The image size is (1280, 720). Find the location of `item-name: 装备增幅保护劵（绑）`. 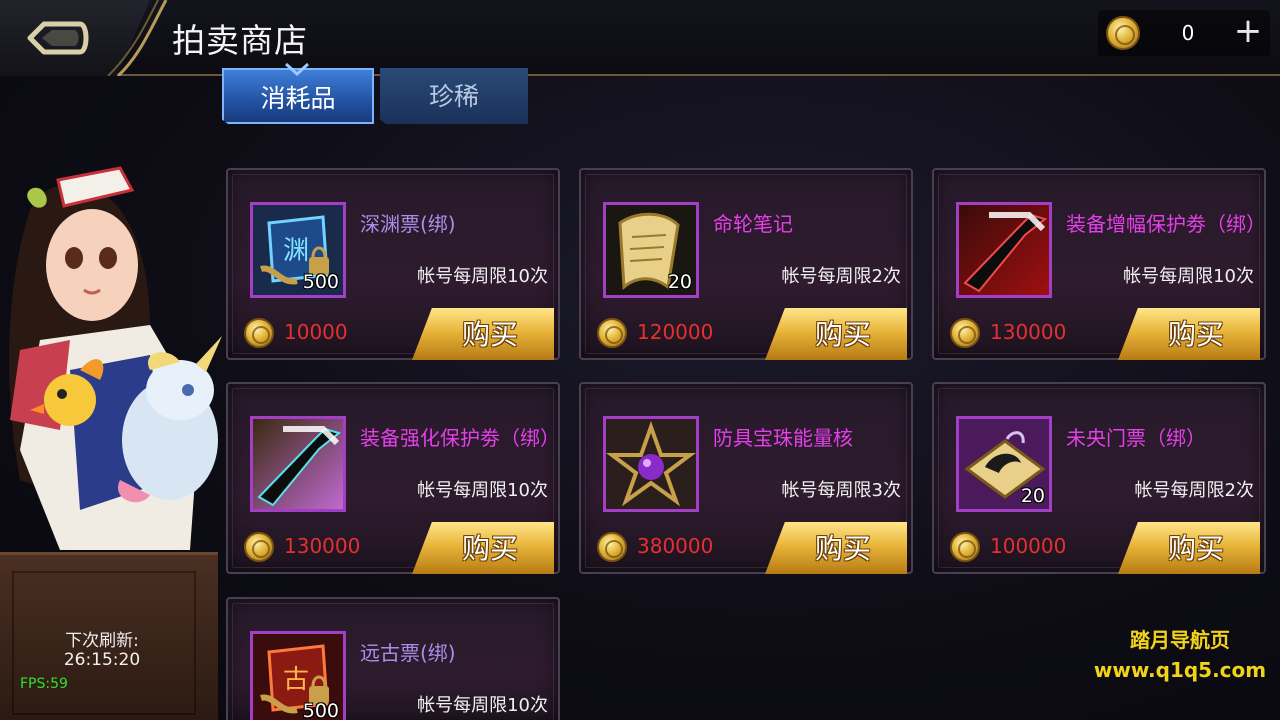

item-name: 装备增幅保护劵（绑） is located at coordinates (1166, 224).